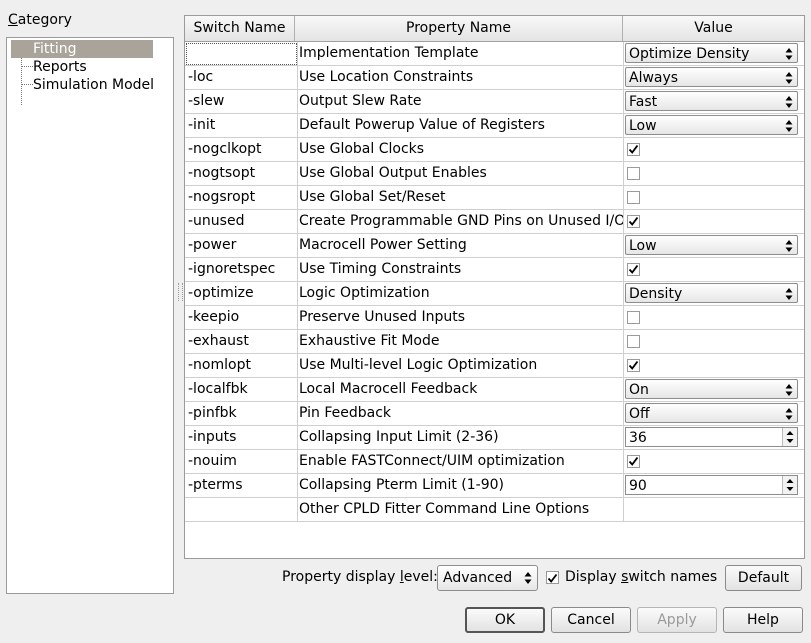  Describe the element at coordinates (494, 78) in the screenshot. I see `table-row: -loc Use Location Constraints Always` at that location.